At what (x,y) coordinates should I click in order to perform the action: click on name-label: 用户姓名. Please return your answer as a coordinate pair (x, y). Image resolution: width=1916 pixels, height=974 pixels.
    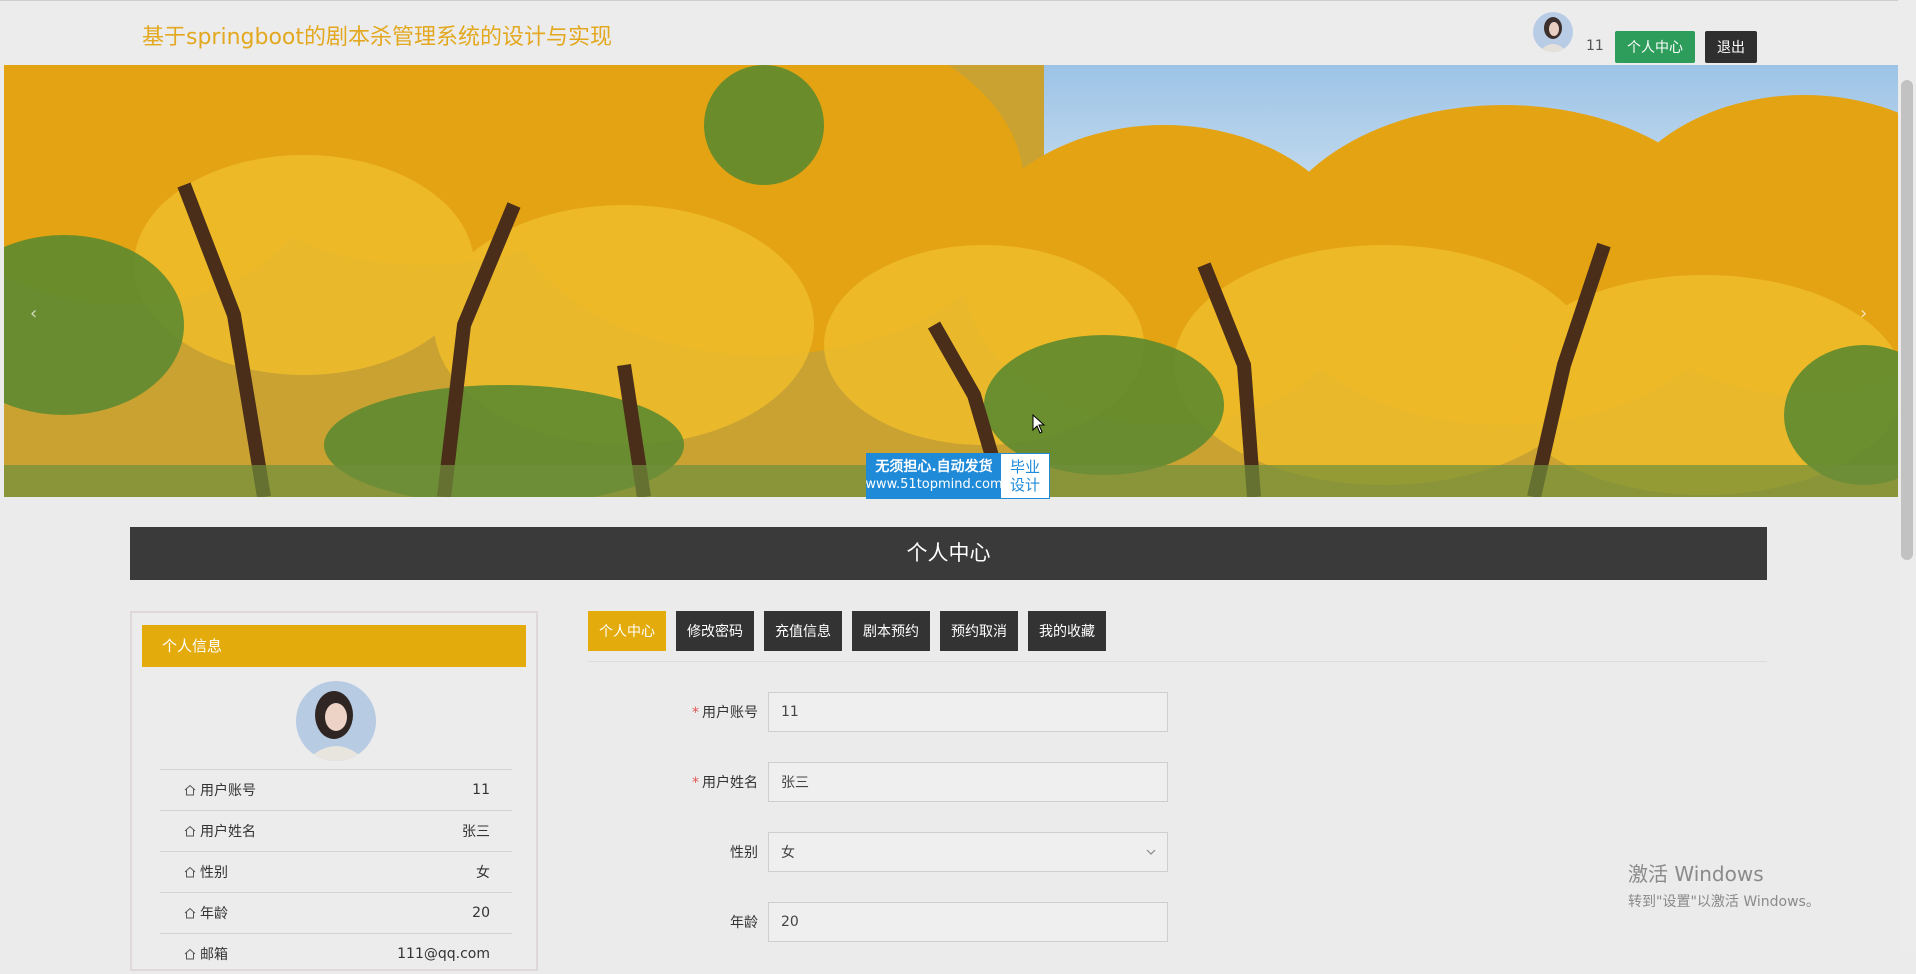
    Looking at the image, I should click on (730, 783).